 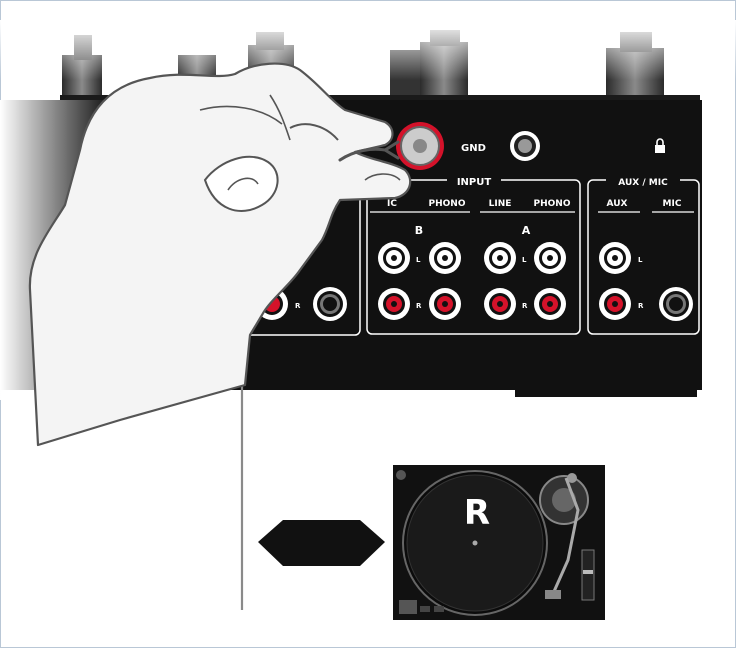 What do you see at coordinates (617, 204) in the screenshot?
I see `column-label: AUX` at bounding box center [617, 204].